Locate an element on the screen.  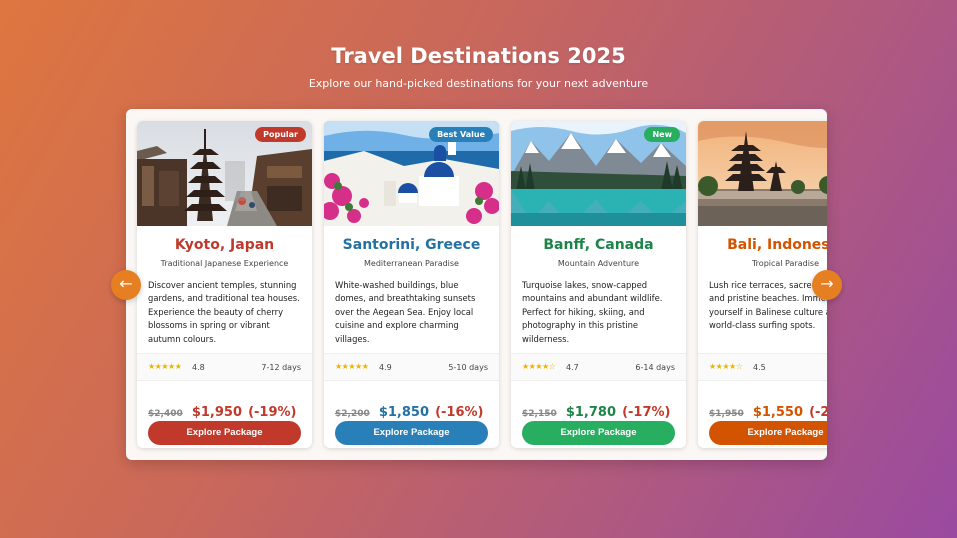
price-row: $2,200 $1,850 (-16%) is located at coordinates (415, 410).